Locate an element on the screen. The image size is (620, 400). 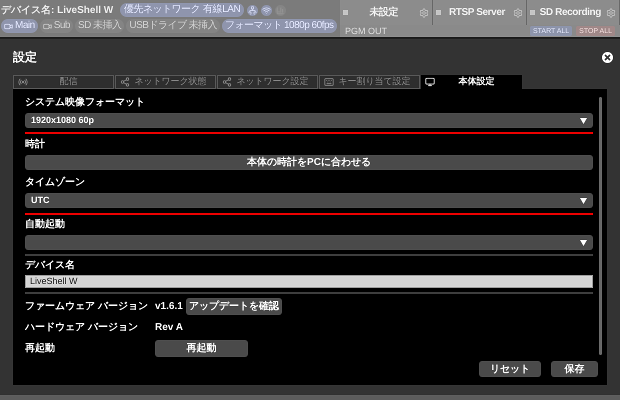
sync-clock-button: 本体の時計をPCに合わせる is located at coordinates (309, 162).